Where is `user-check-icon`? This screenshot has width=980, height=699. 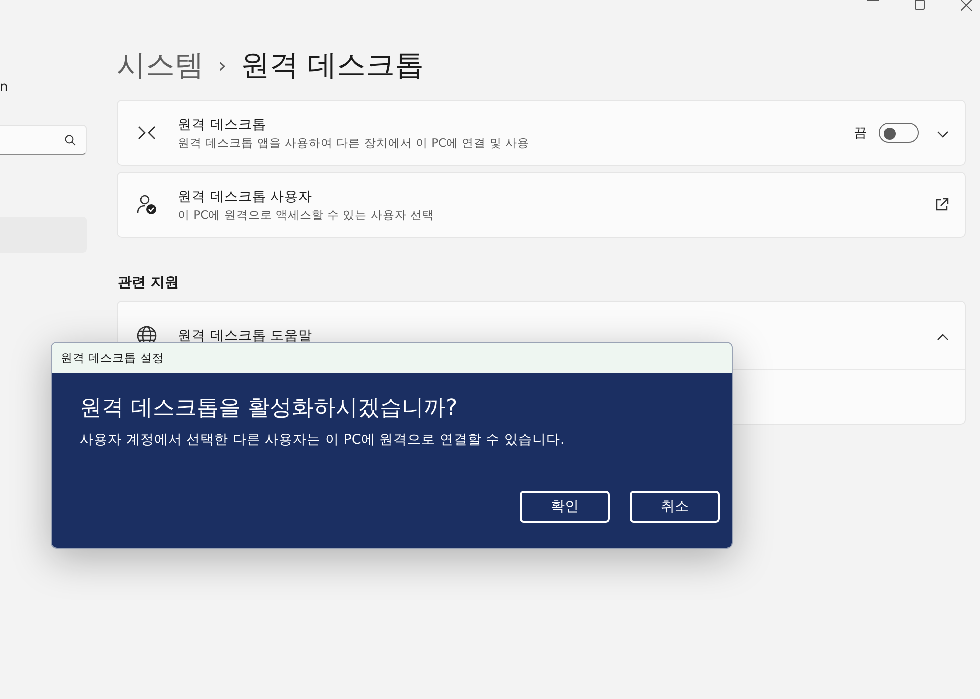
user-check-icon is located at coordinates (147, 205).